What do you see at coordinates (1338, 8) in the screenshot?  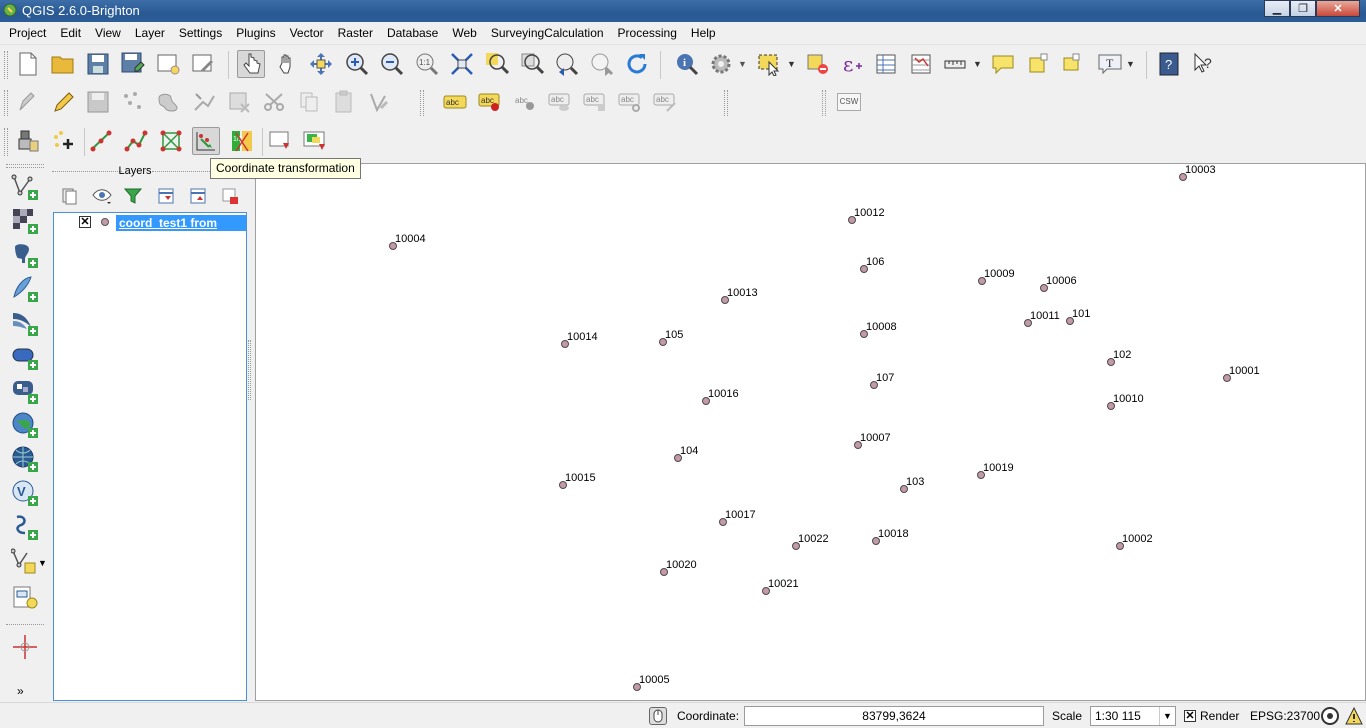 I see `close-button: ✕` at bounding box center [1338, 8].